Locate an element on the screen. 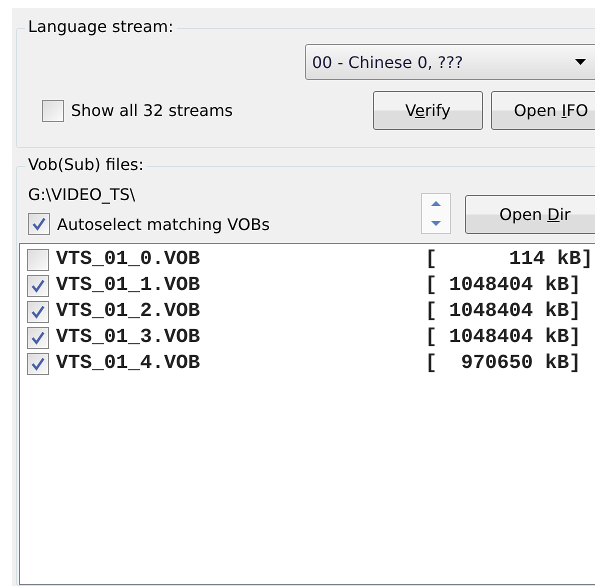  file-name: VTS_01_2.VOB is located at coordinates (240, 312).